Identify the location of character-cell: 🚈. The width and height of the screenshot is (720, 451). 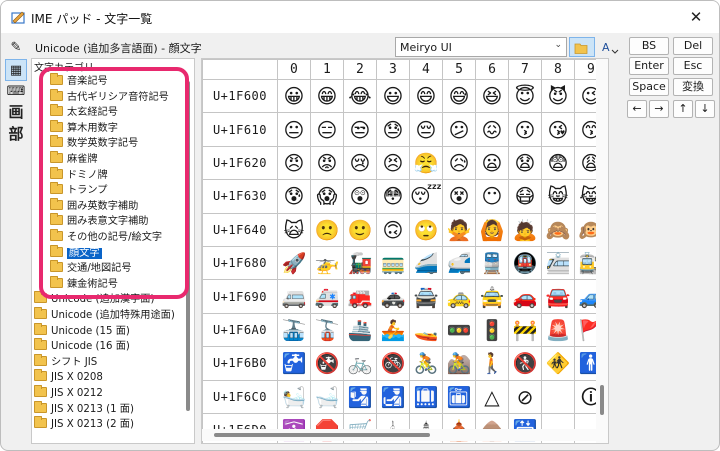
(557, 263).